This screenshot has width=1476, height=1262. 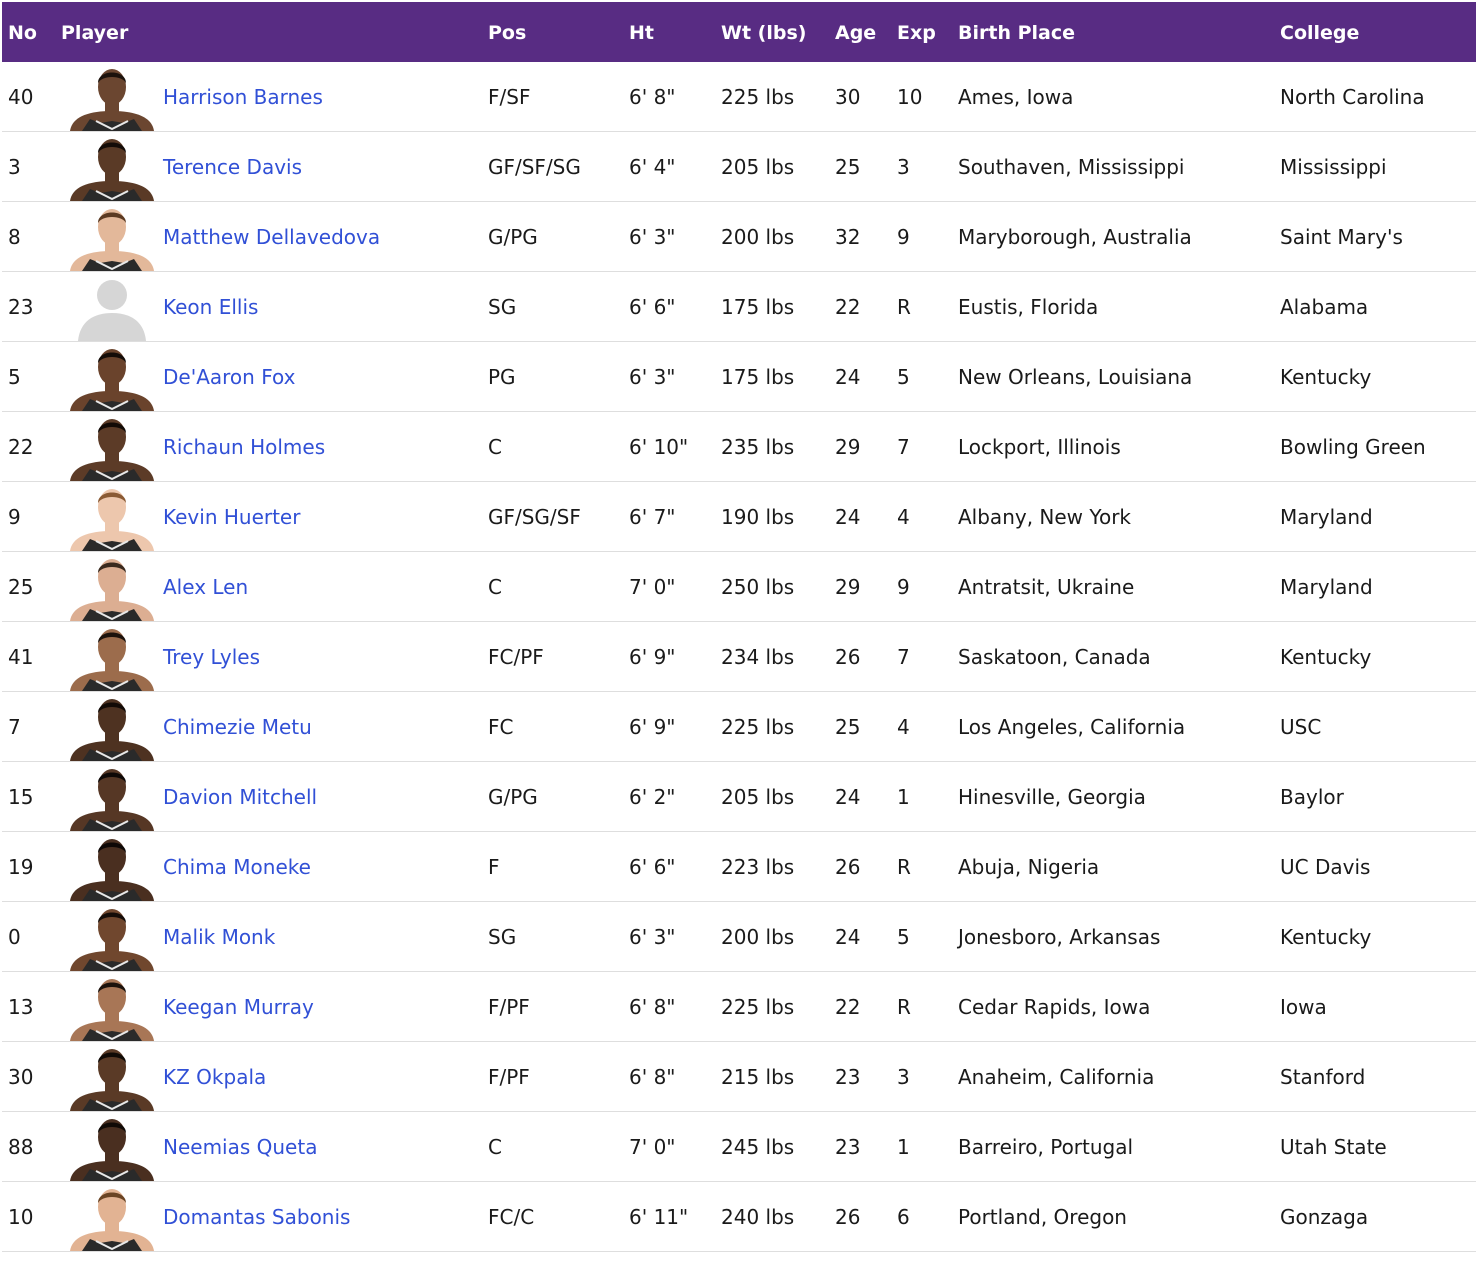 I want to click on experience: R, so click(x=904, y=307).